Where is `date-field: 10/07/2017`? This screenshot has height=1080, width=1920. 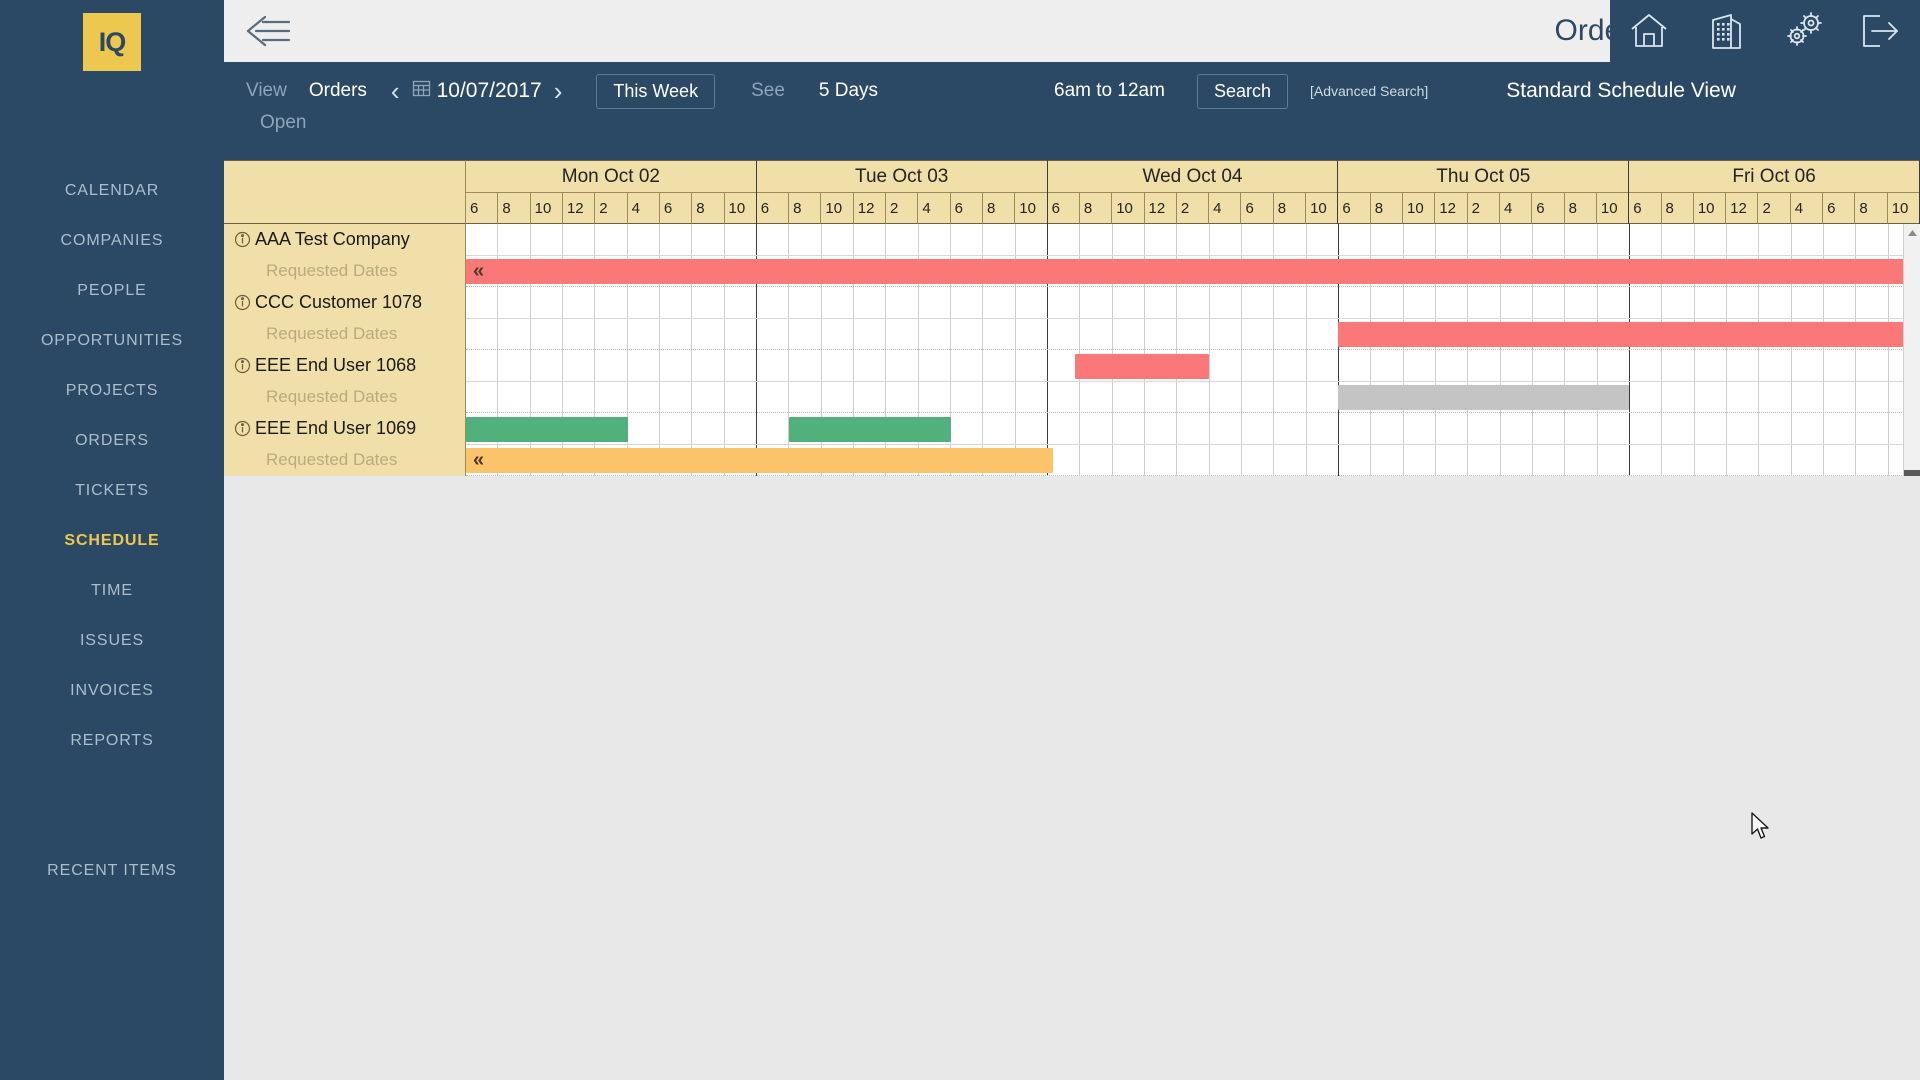
date-field: 10/07/2017 is located at coordinates (489, 91).